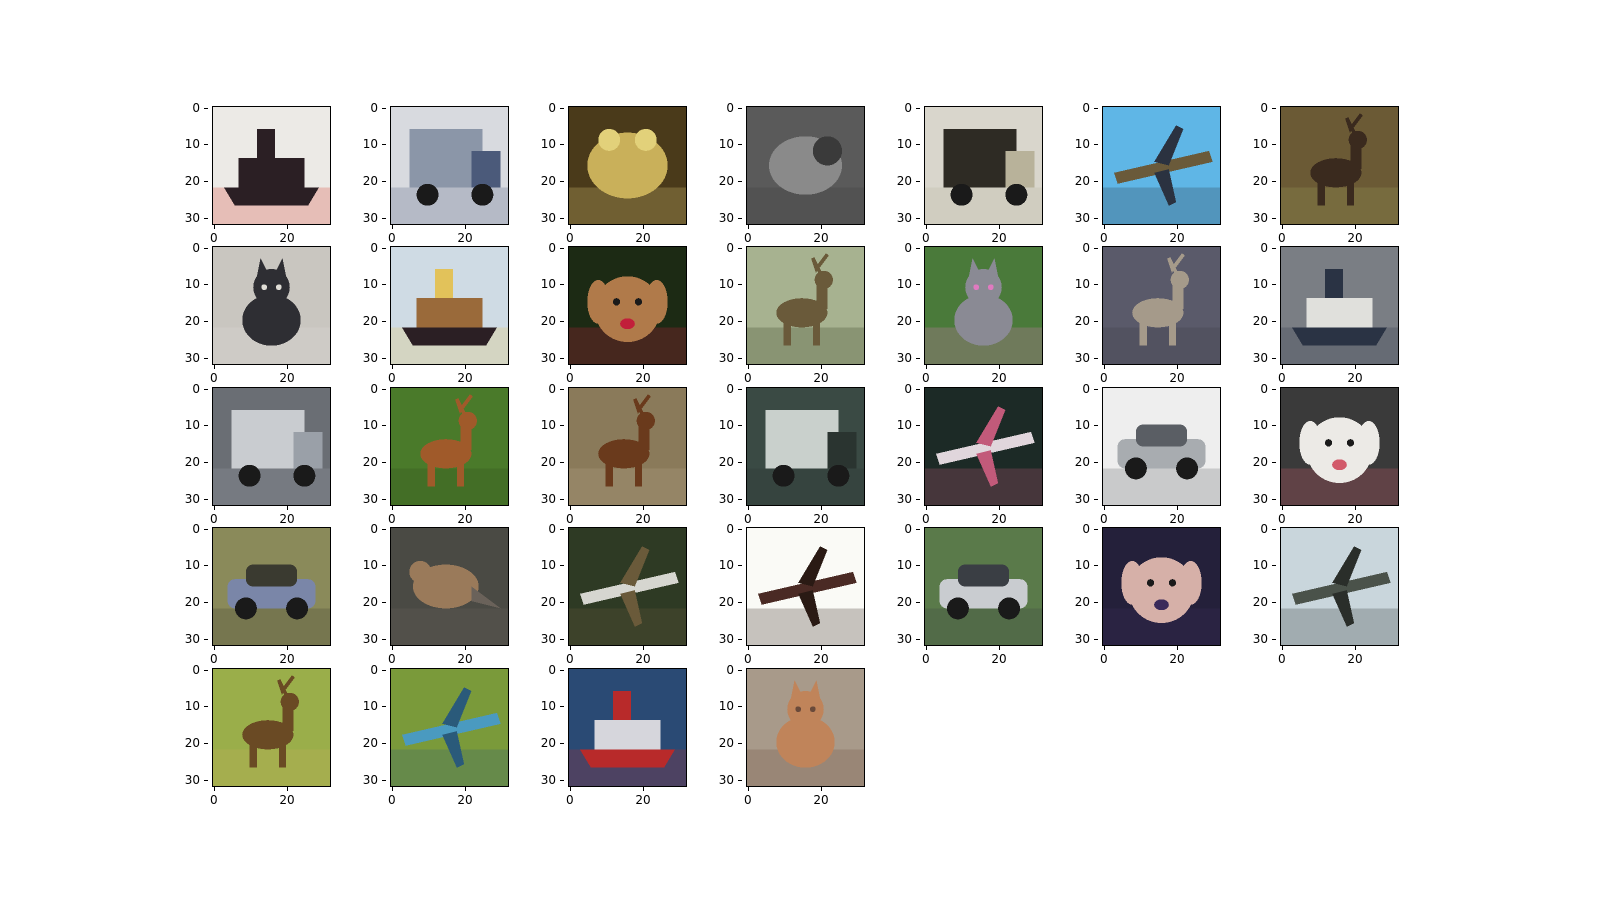  I want to click on image-tugboat, so click(271, 165).